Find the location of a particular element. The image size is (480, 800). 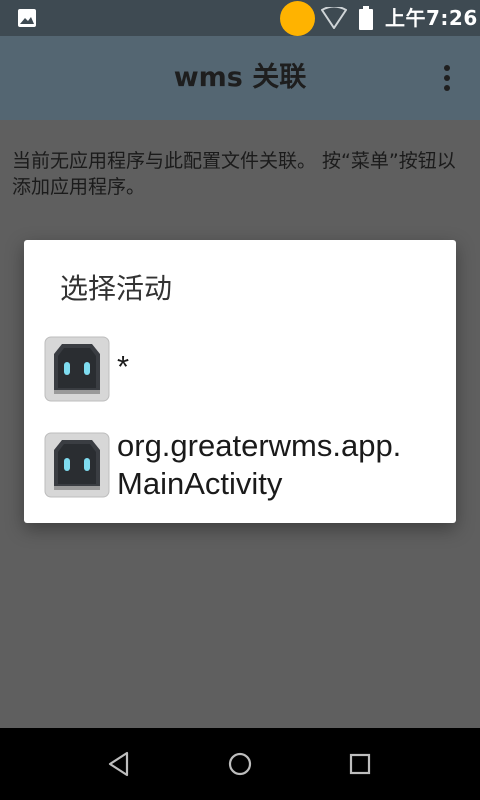

home-icon is located at coordinates (240, 764).